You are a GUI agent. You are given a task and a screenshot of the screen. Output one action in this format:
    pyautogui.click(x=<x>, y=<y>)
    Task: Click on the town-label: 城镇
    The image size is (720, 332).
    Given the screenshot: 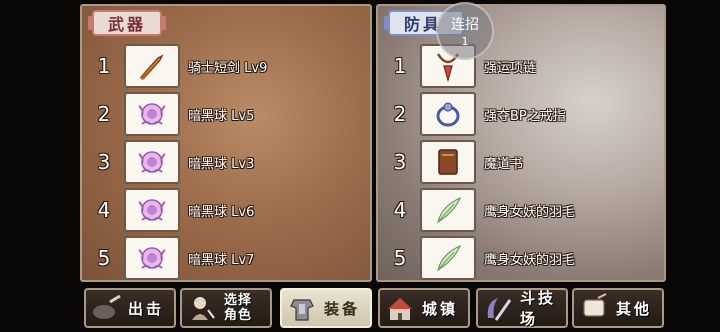 What is the action you would take?
    pyautogui.click(x=440, y=308)
    